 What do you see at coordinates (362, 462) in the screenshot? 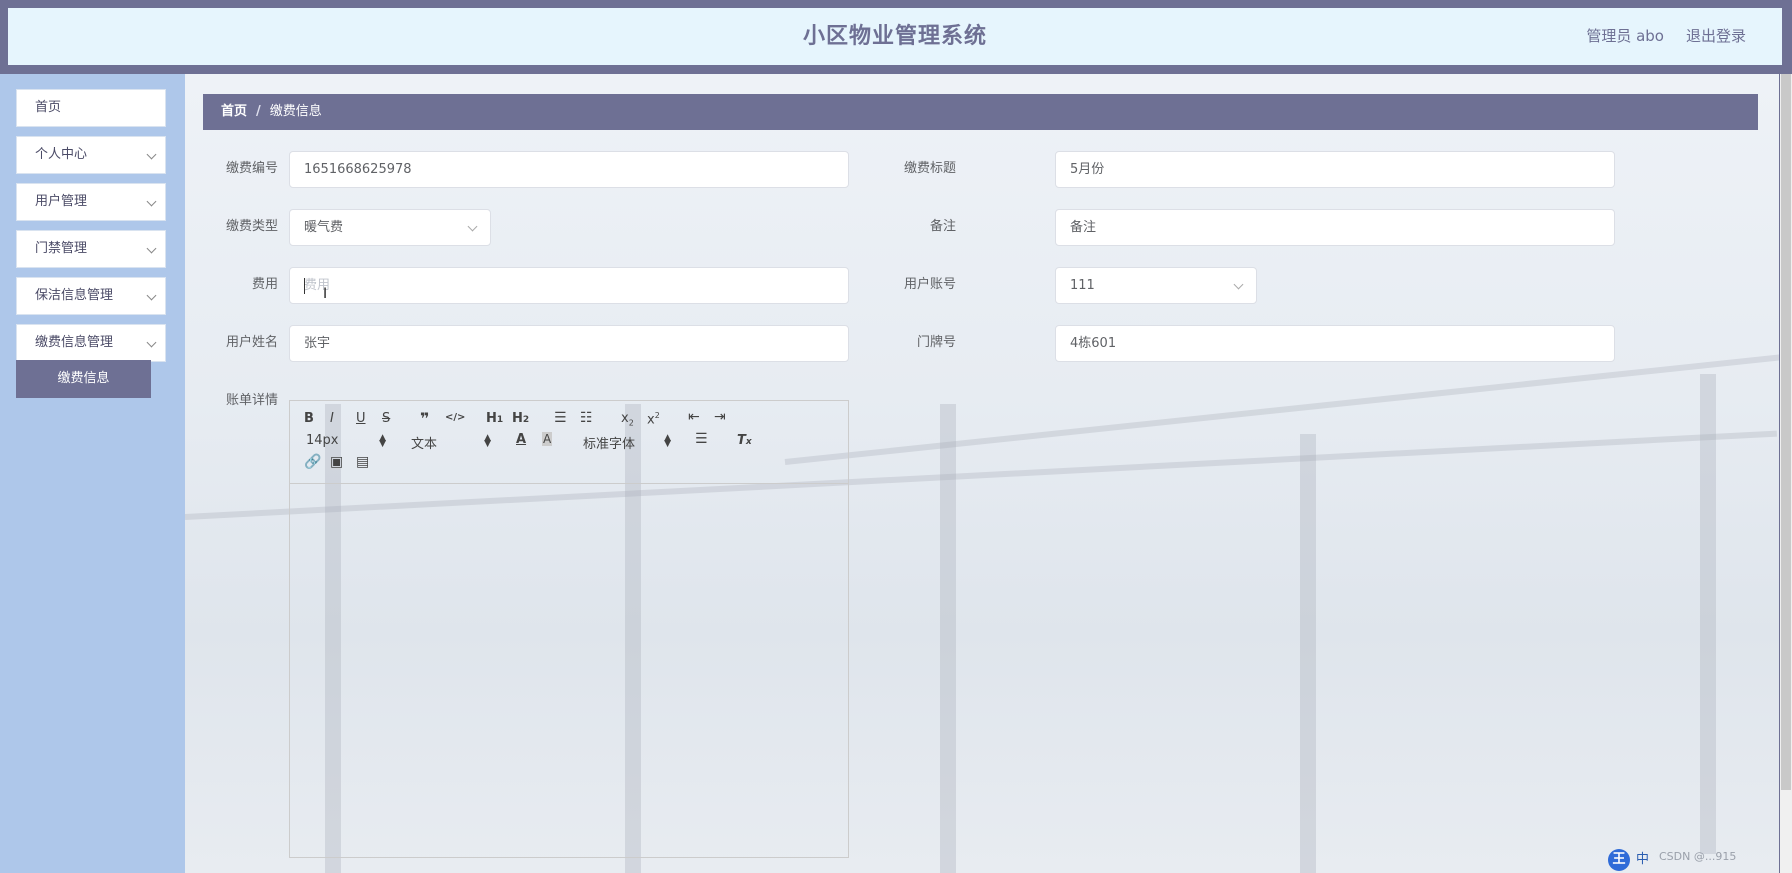
I see `video-icon: ▤` at bounding box center [362, 462].